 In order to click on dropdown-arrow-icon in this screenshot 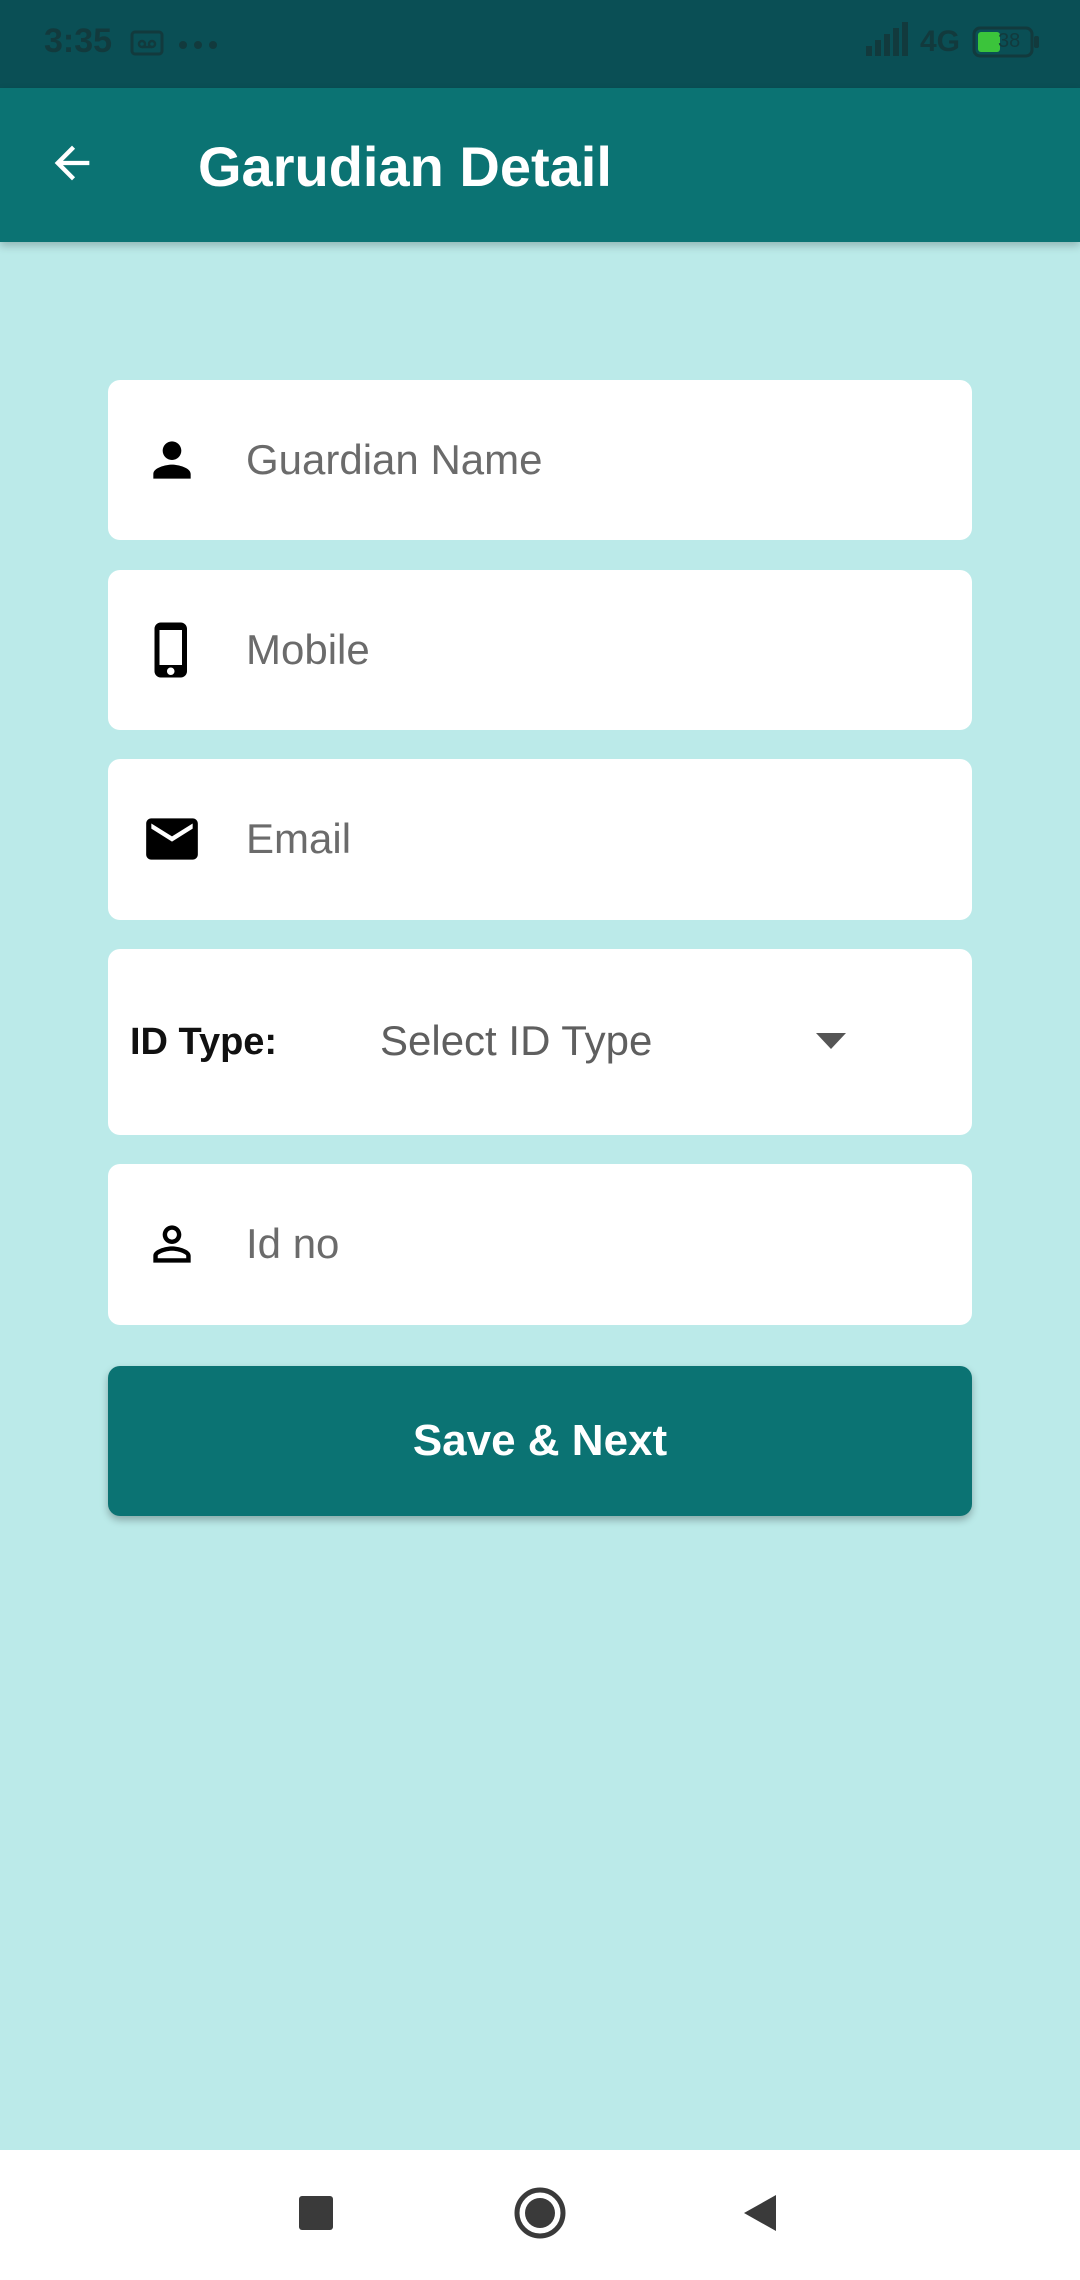, I will do `click(831, 1043)`.